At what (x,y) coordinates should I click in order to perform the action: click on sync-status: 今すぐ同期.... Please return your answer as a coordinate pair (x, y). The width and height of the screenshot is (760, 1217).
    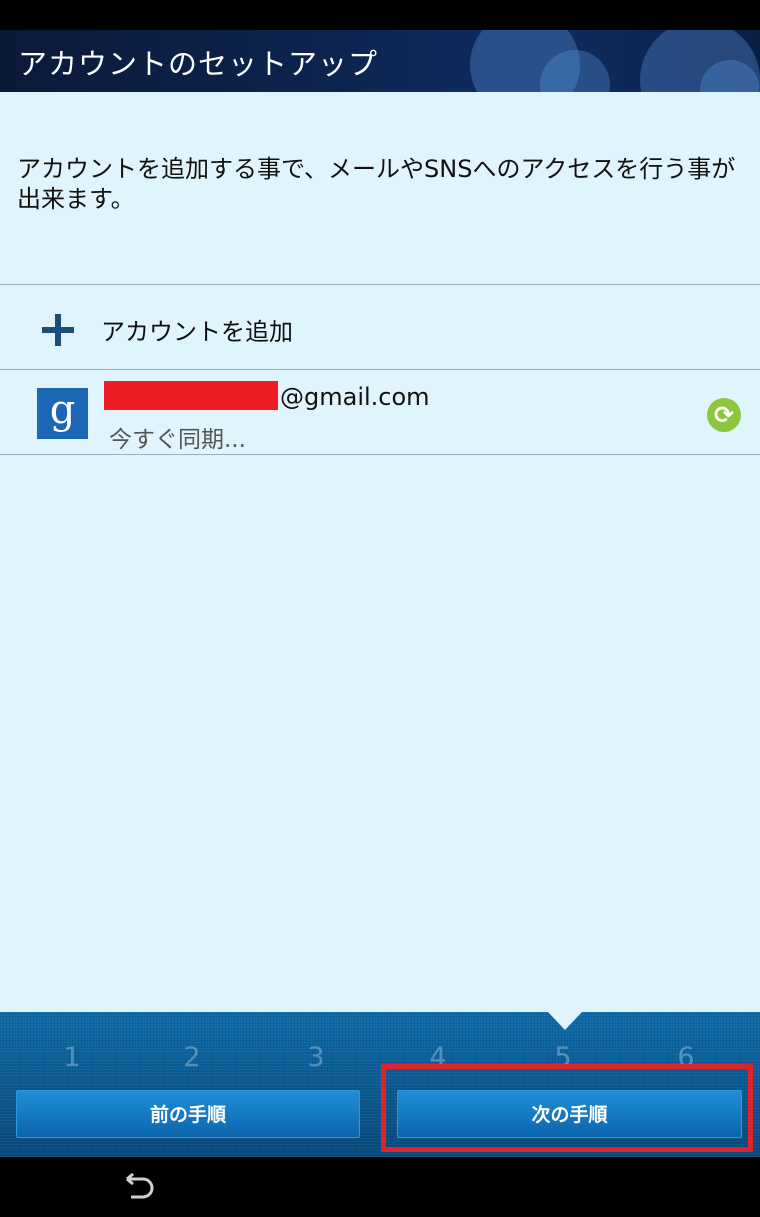
    Looking at the image, I should click on (177, 440).